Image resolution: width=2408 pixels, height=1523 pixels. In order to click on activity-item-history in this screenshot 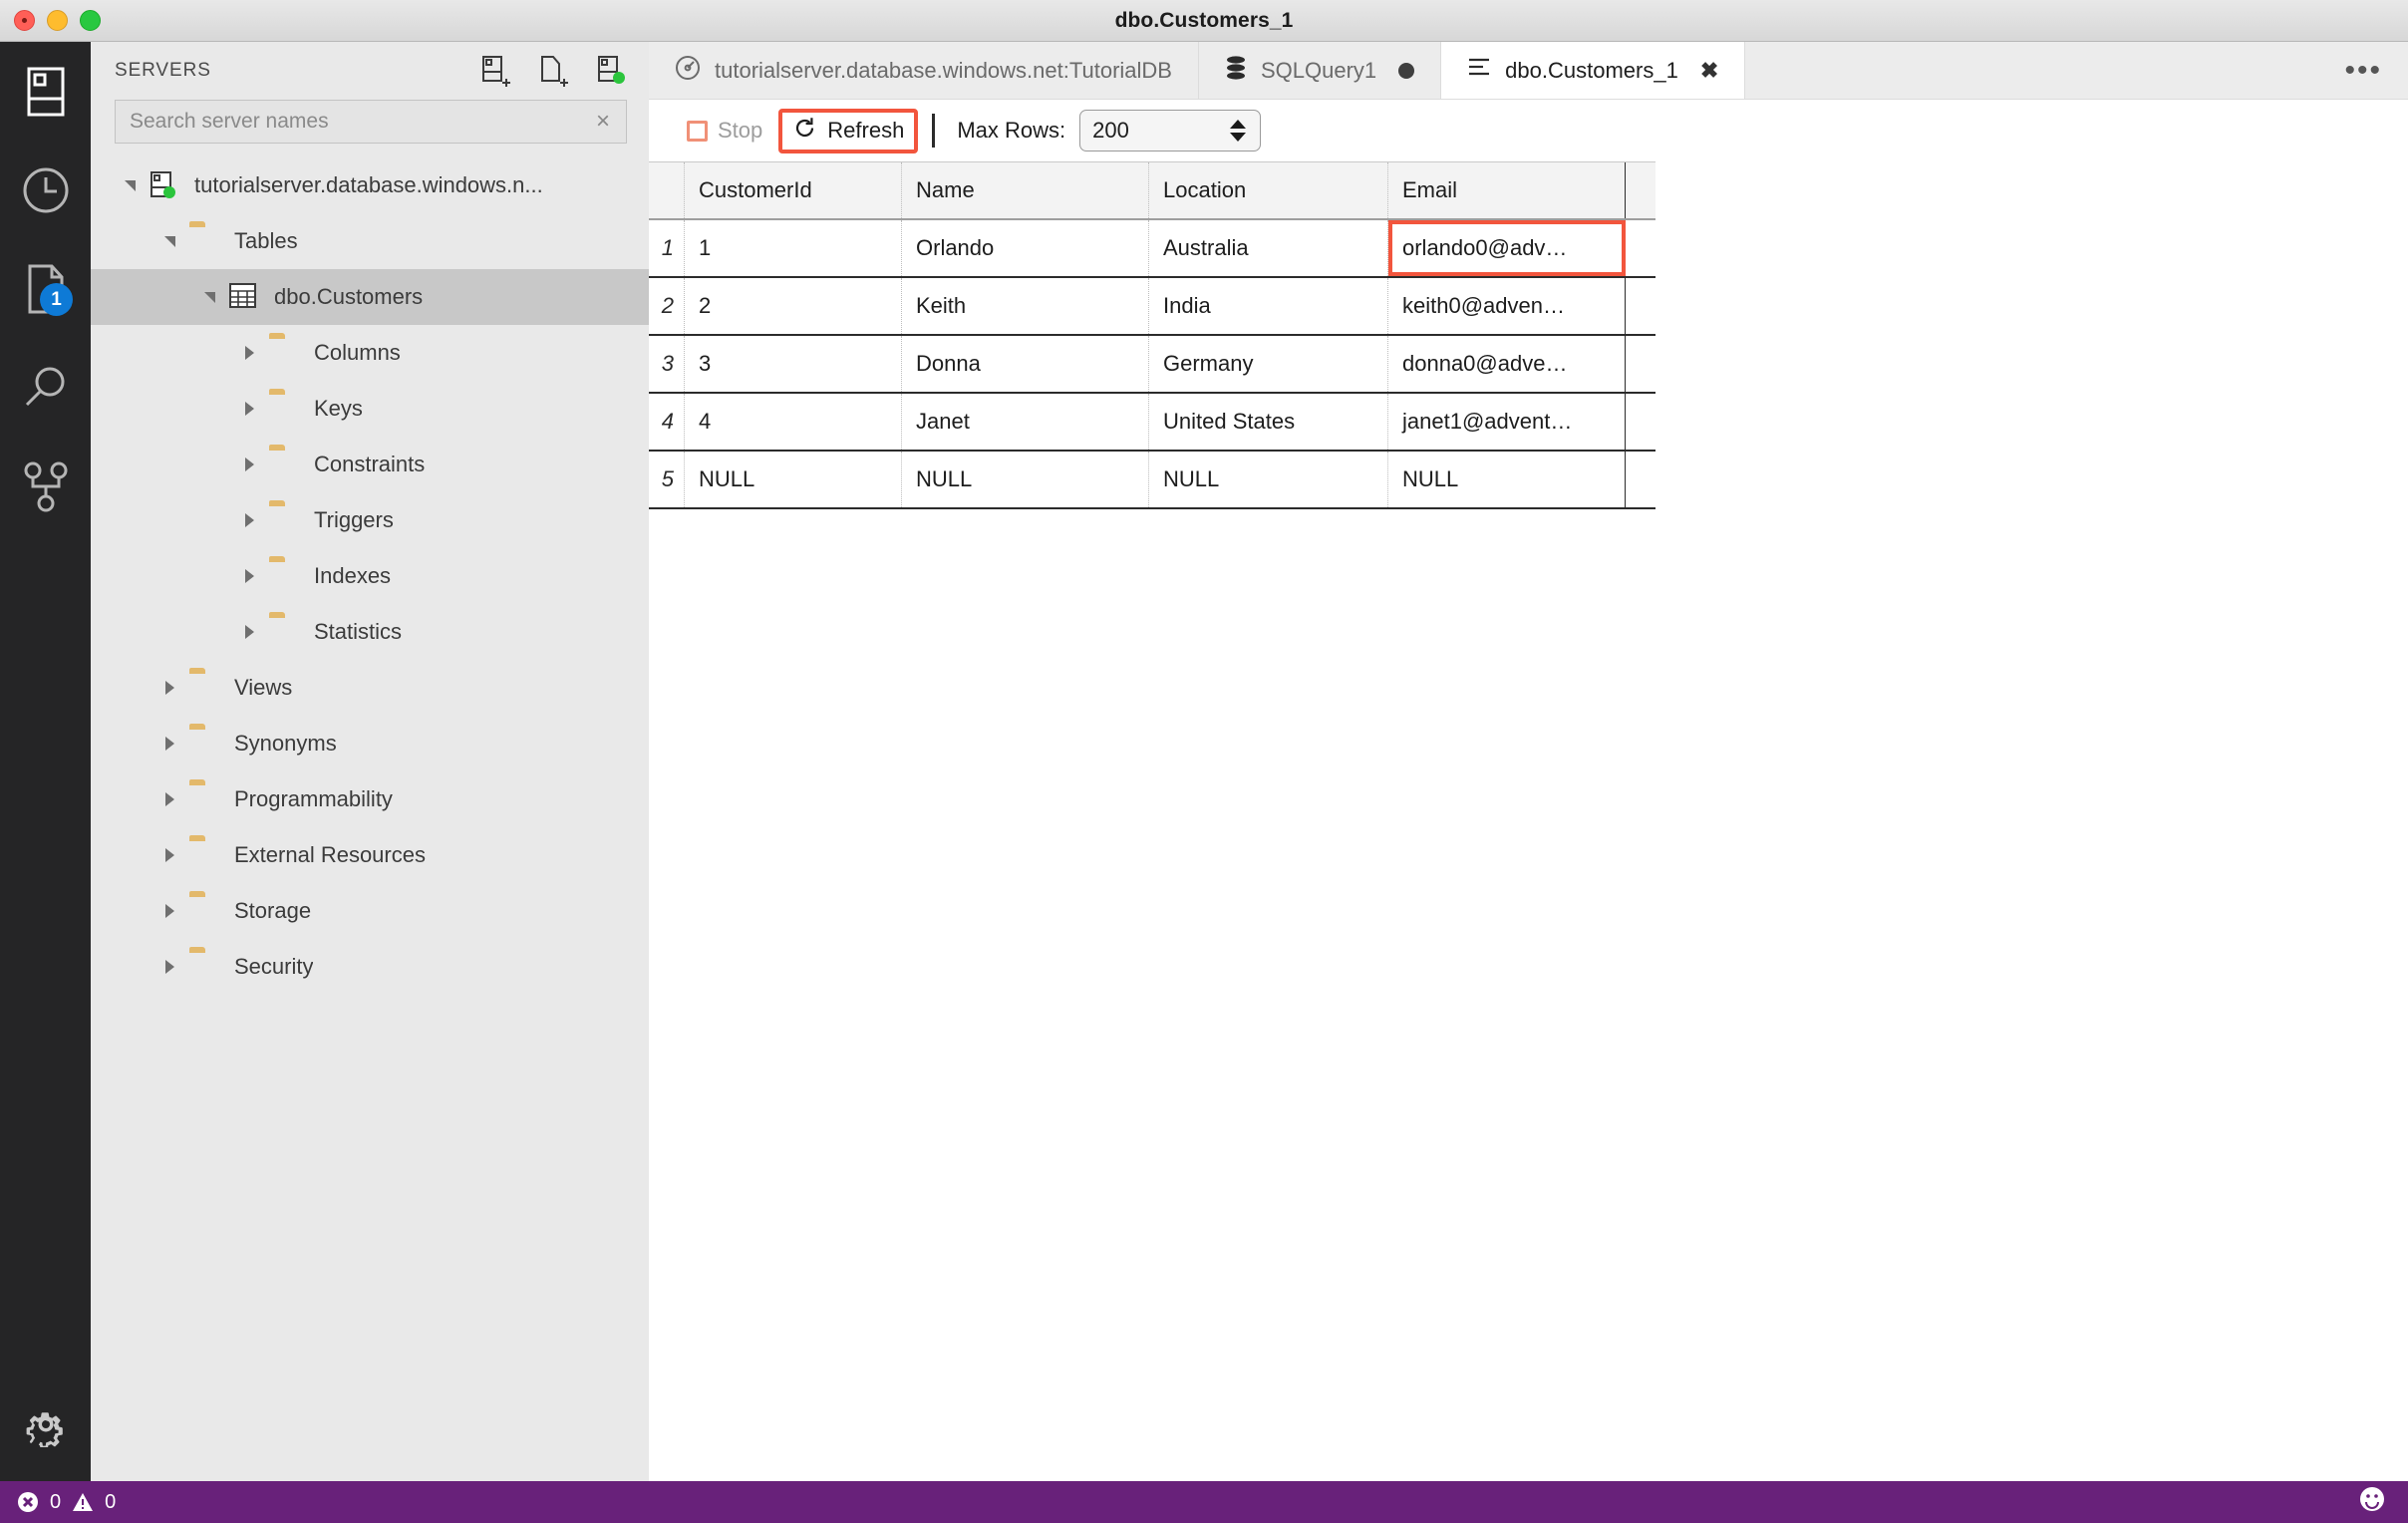, I will do `click(45, 190)`.